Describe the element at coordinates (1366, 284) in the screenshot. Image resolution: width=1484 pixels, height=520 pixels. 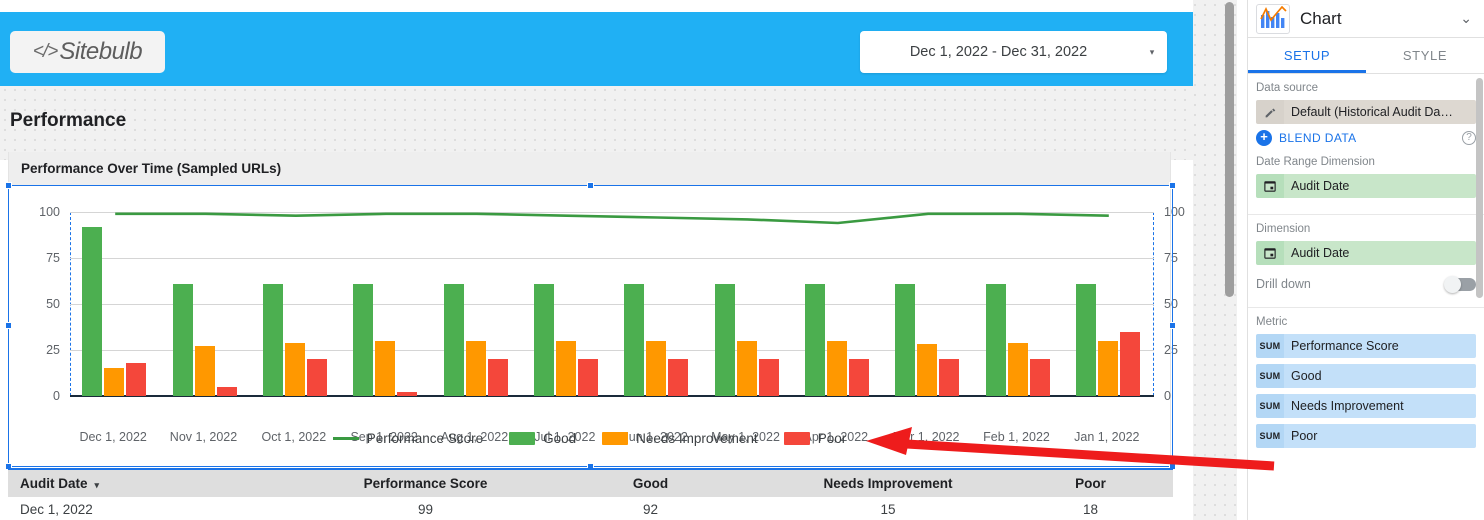
I see `drill-down-row: Drill down` at that location.